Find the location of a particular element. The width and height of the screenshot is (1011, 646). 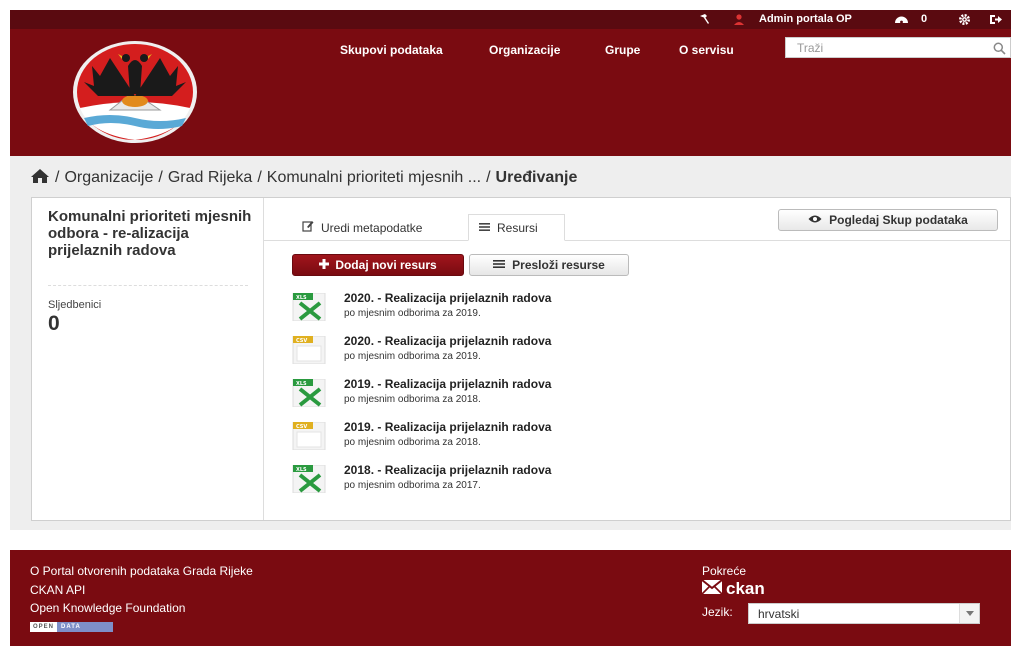

nav-about: O servisu is located at coordinates (706, 51).